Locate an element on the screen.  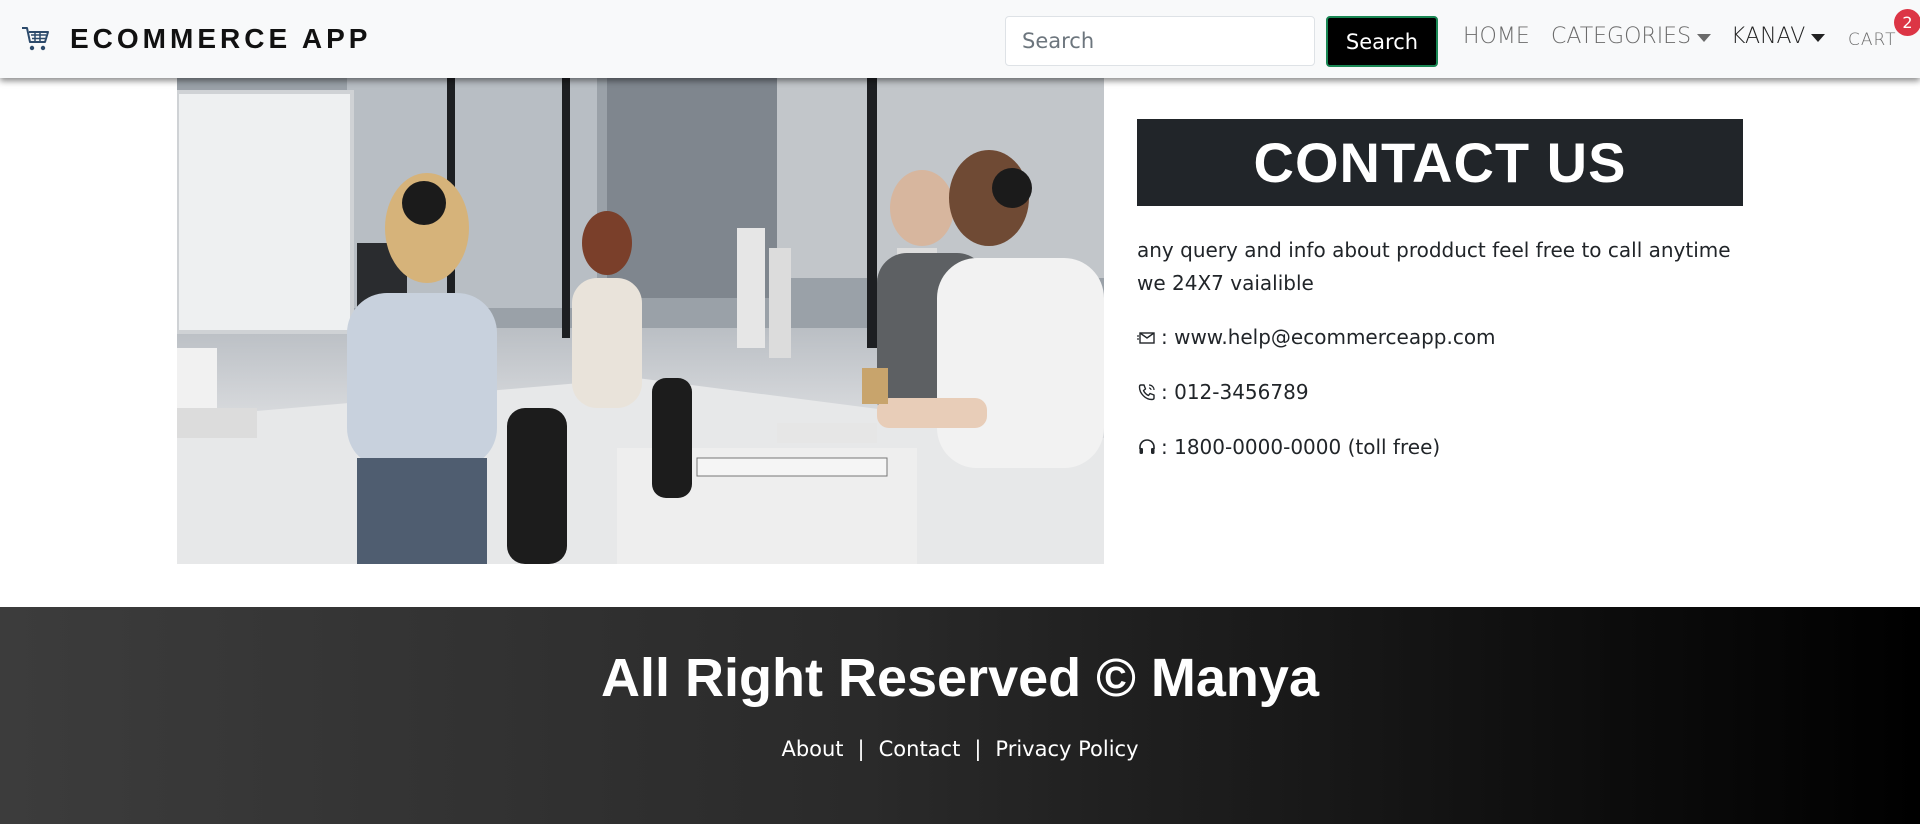
nav-user-dropdown: KANAV is located at coordinates (1778, 36).